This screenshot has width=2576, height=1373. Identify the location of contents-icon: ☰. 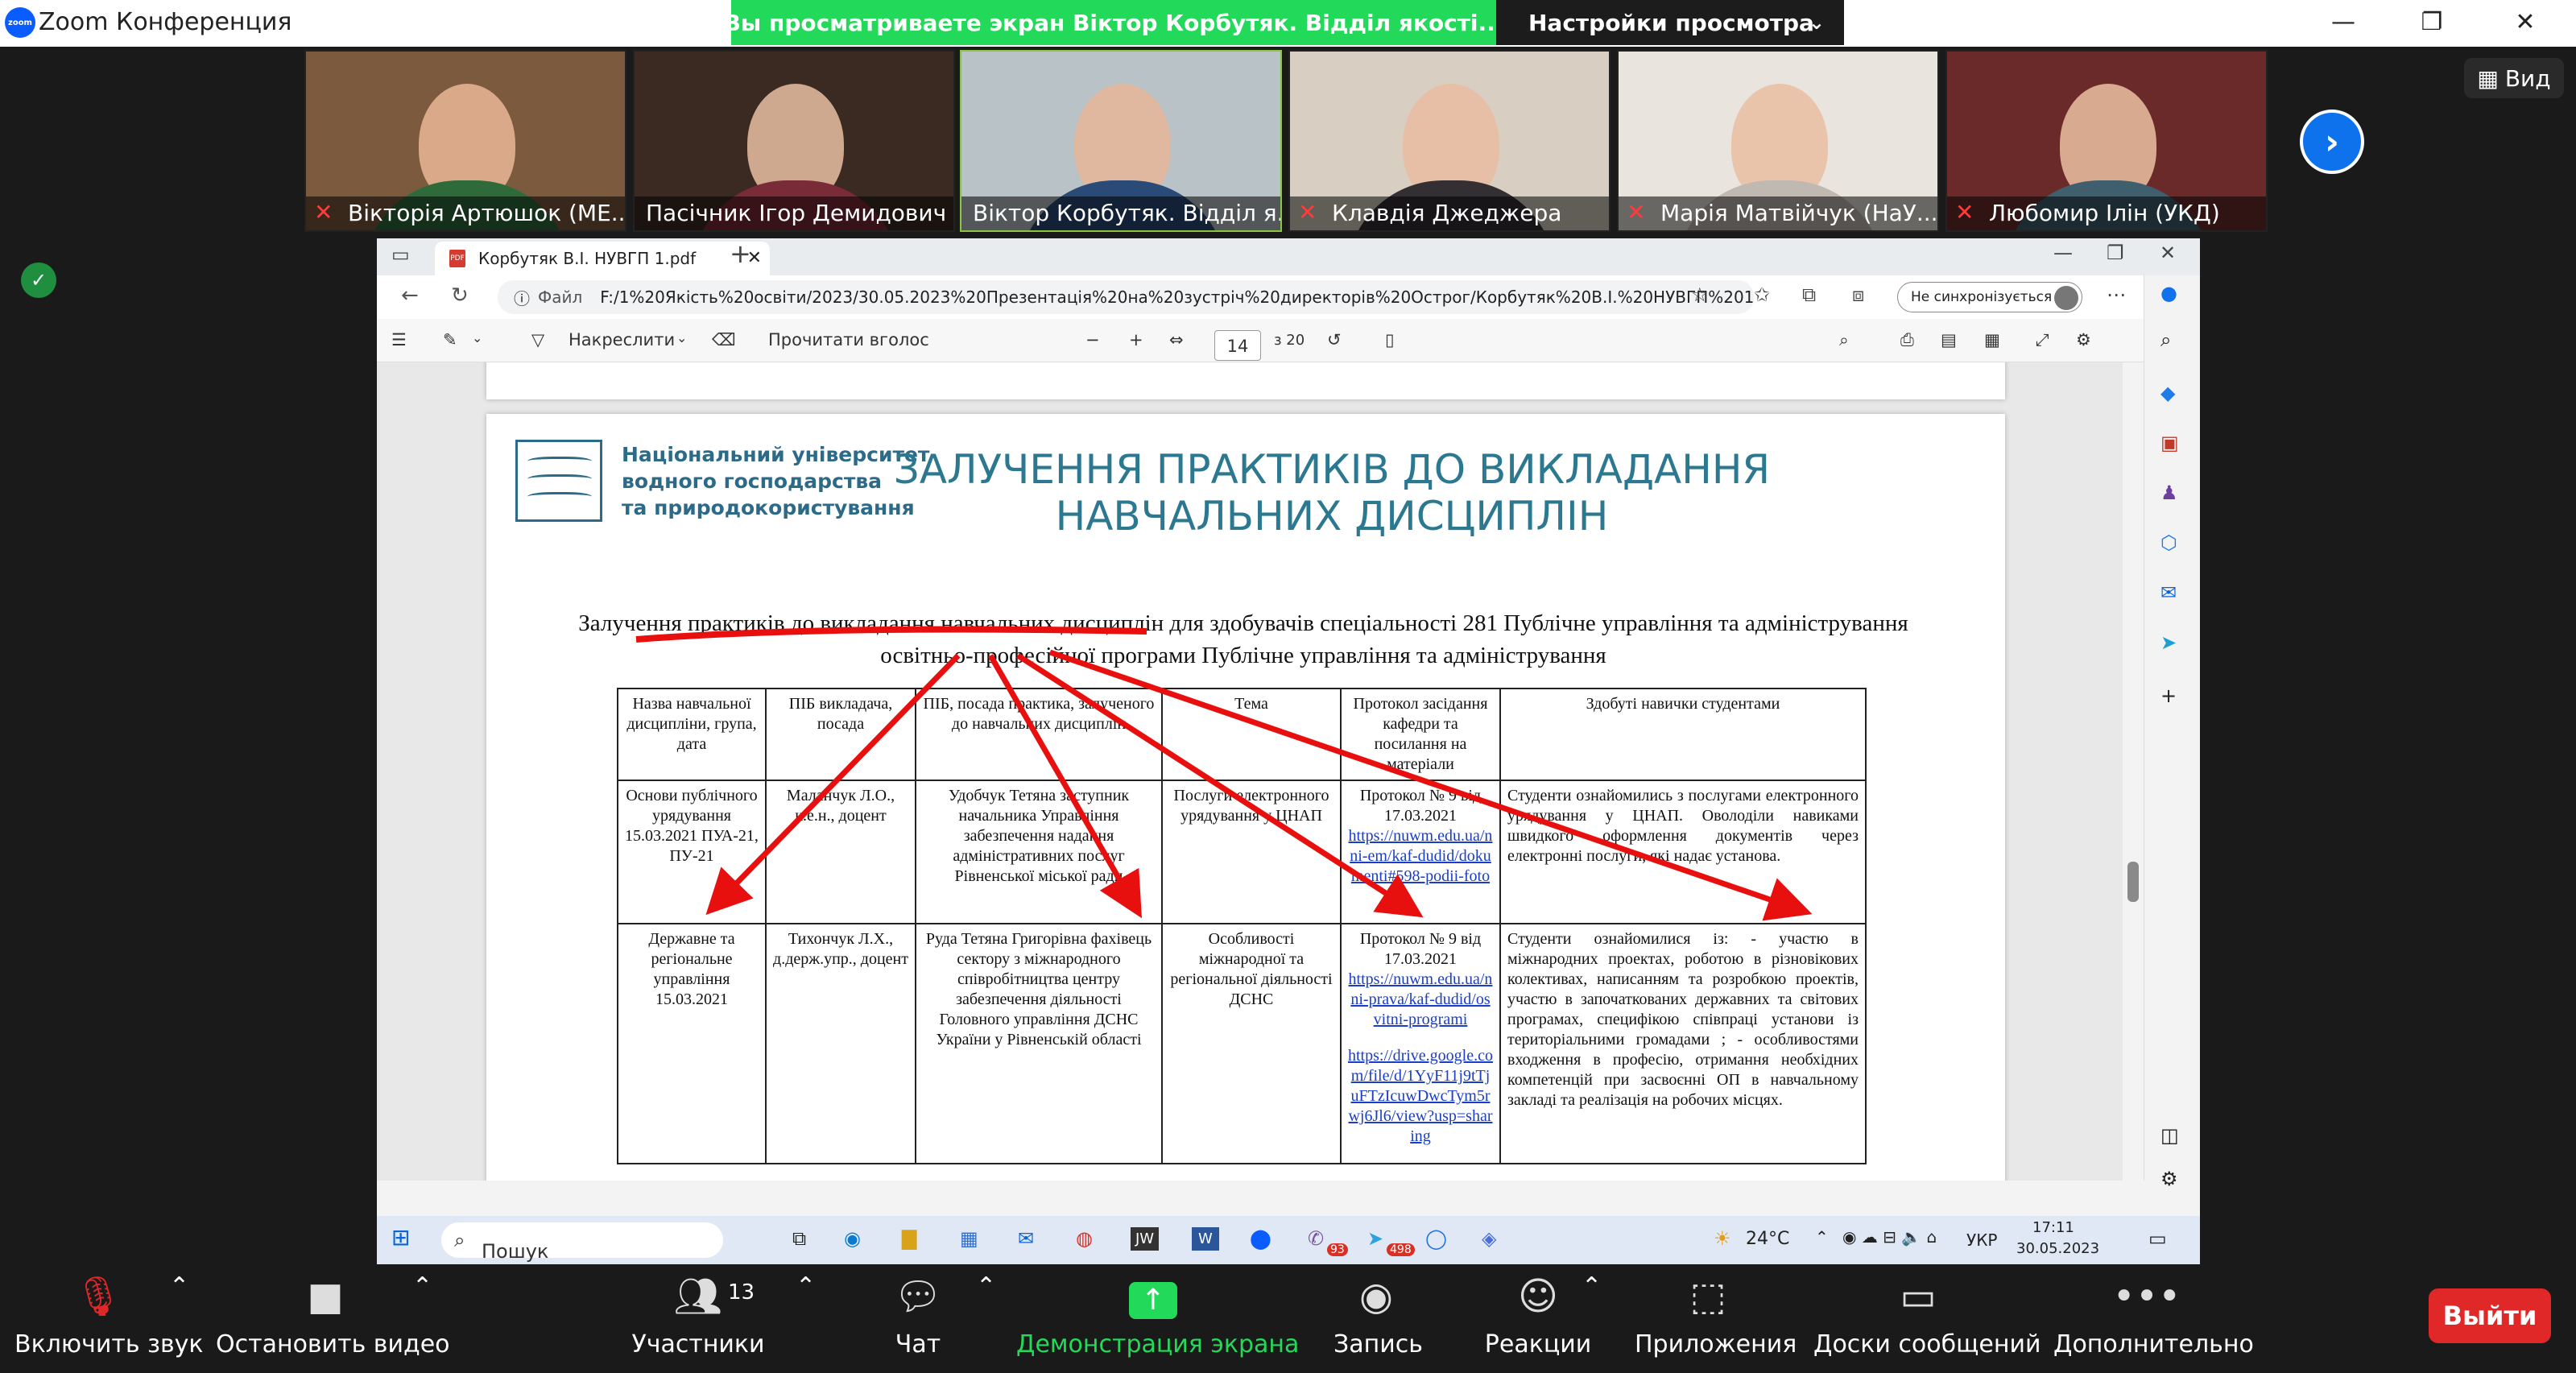
(399, 340).